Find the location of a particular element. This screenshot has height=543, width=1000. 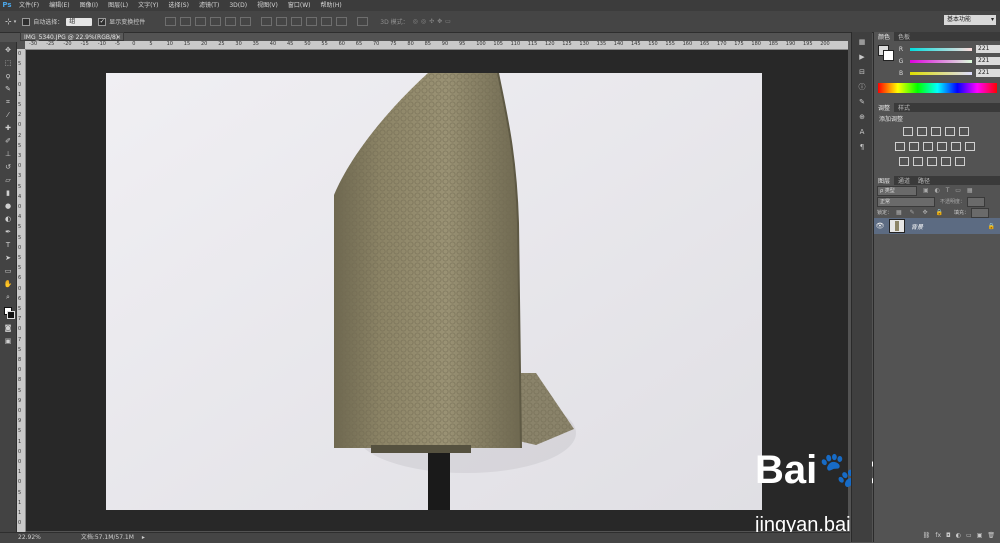

vibrance-icon is located at coordinates (963, 131).